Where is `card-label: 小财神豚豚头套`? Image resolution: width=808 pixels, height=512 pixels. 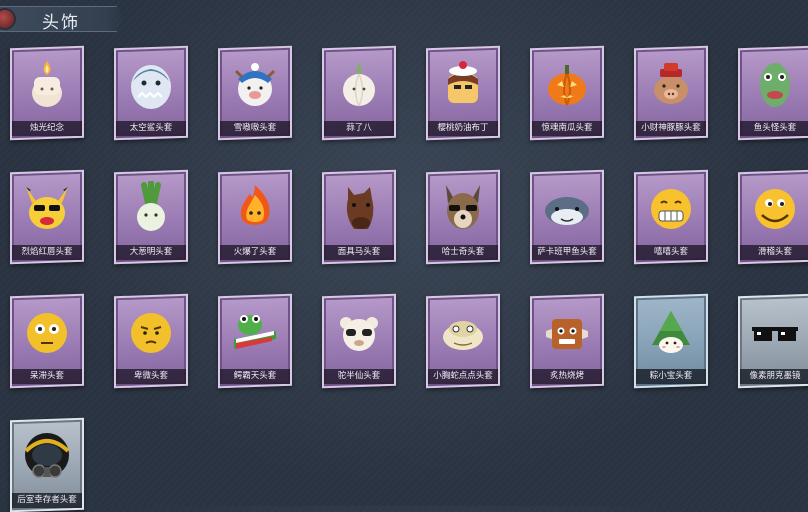
card-label: 小财神豚豚头套 is located at coordinates (671, 128).